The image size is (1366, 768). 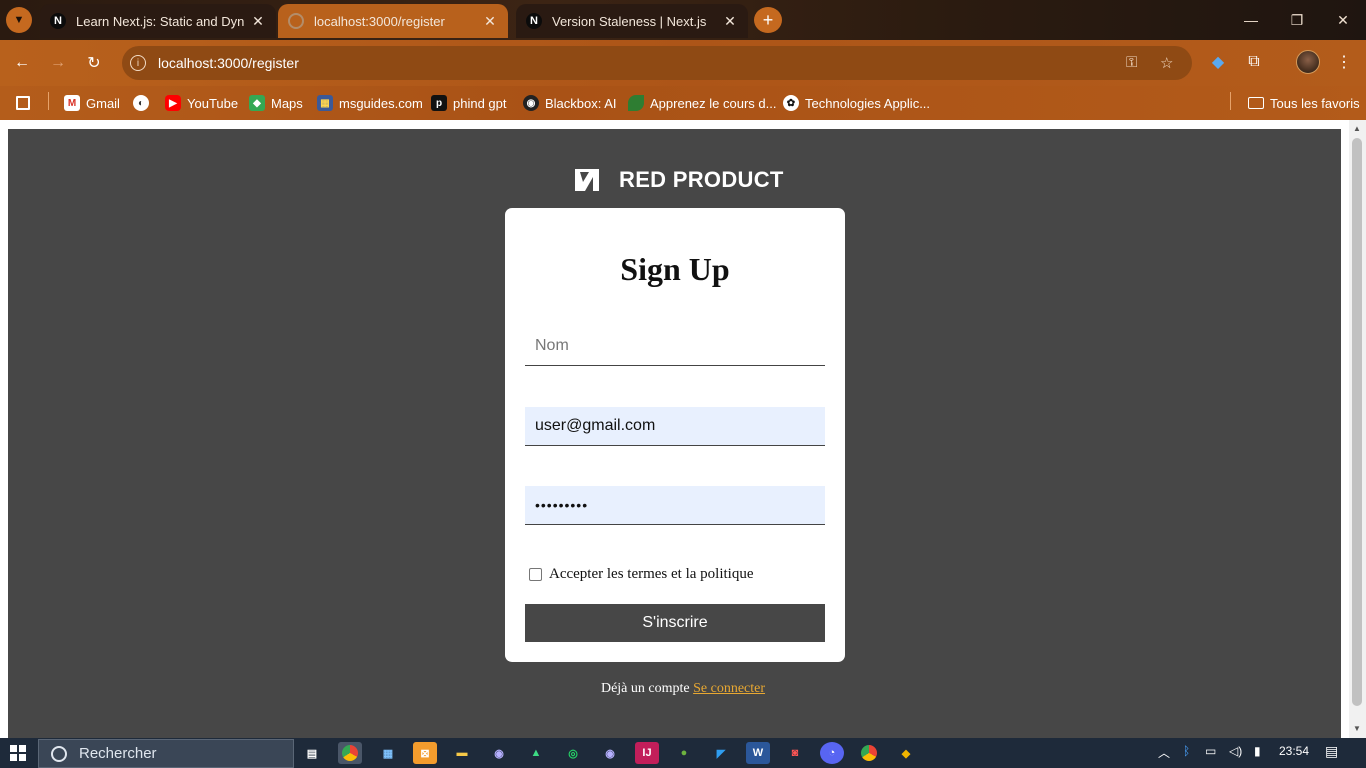 I want to click on bookmark-youtube: ▶ YouTube, so click(x=201, y=103).